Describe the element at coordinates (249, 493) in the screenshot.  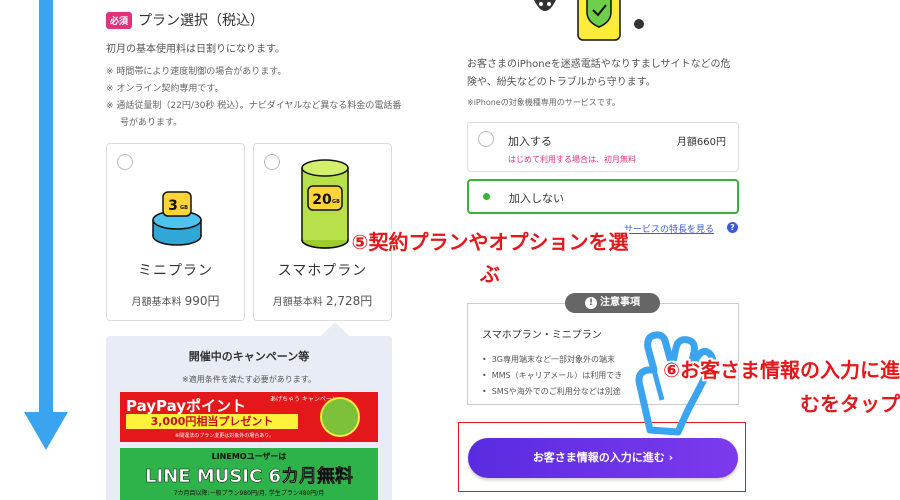
I see `line-banner-foot: 7カ月目以降:一般プラン980円/月, 学生プラン480円/月` at that location.